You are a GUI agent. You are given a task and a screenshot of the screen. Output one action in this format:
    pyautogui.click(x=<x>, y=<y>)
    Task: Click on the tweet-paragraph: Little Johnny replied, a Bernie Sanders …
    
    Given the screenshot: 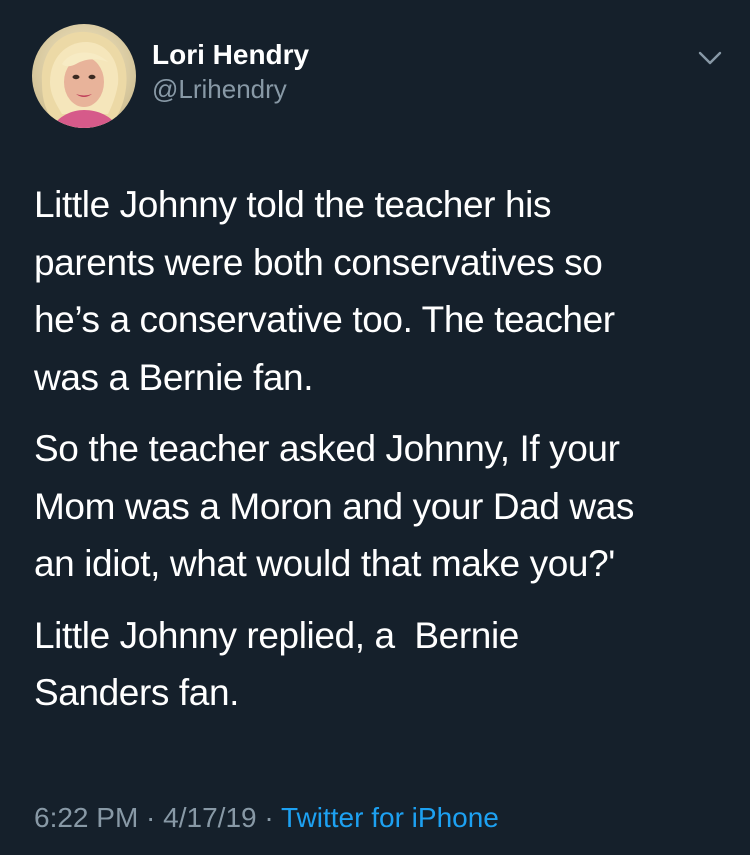 What is the action you would take?
    pyautogui.click(x=276, y=664)
    